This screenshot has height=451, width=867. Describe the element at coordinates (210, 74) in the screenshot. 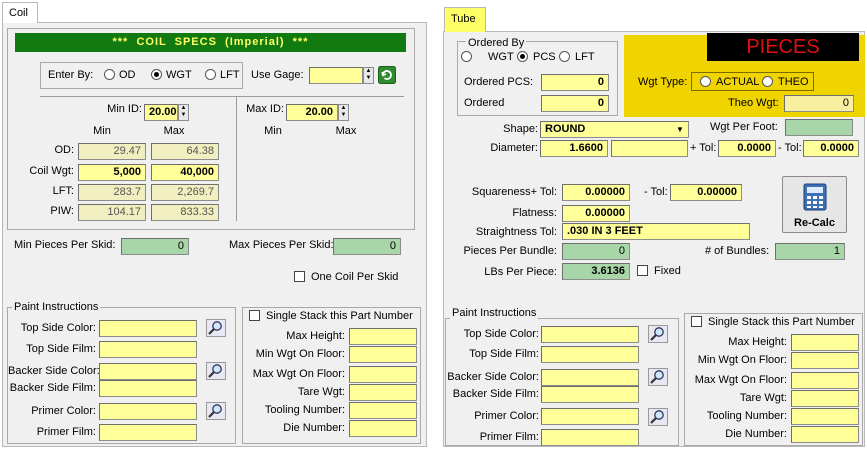

I see `enter-by-lft-radio` at that location.